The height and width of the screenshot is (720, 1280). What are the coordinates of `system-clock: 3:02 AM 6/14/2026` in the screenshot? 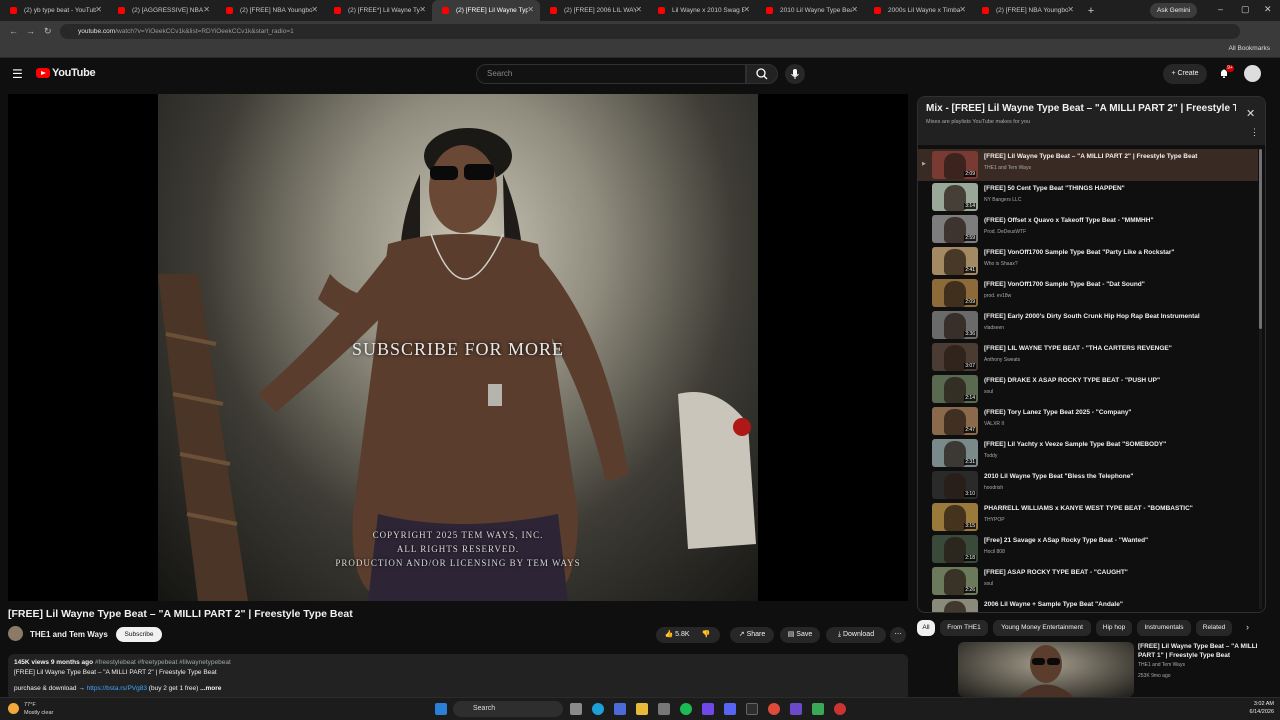 It's located at (1249, 708).